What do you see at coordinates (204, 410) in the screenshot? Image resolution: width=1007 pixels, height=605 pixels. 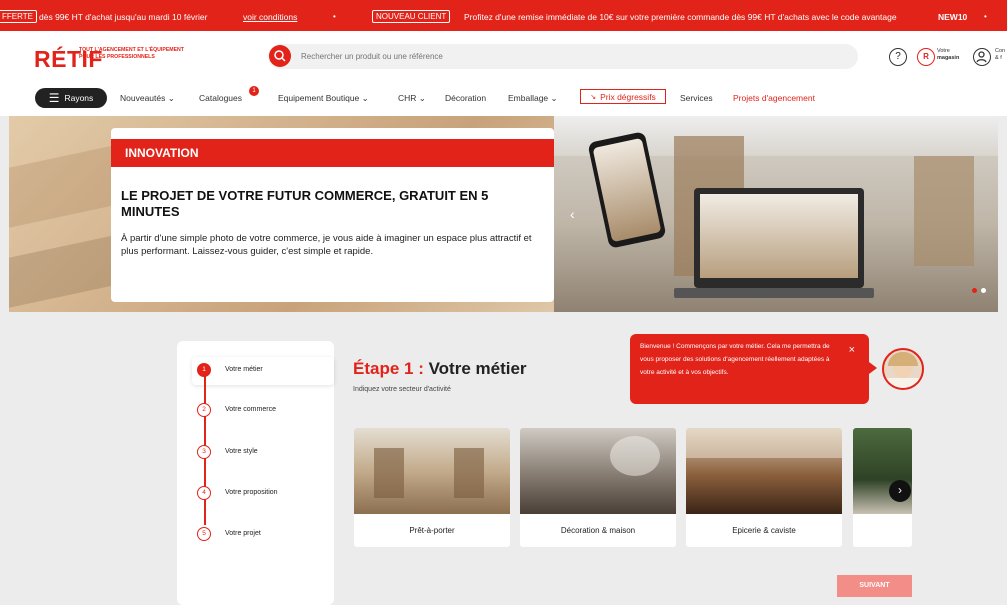 I see `step-number: 2` at bounding box center [204, 410].